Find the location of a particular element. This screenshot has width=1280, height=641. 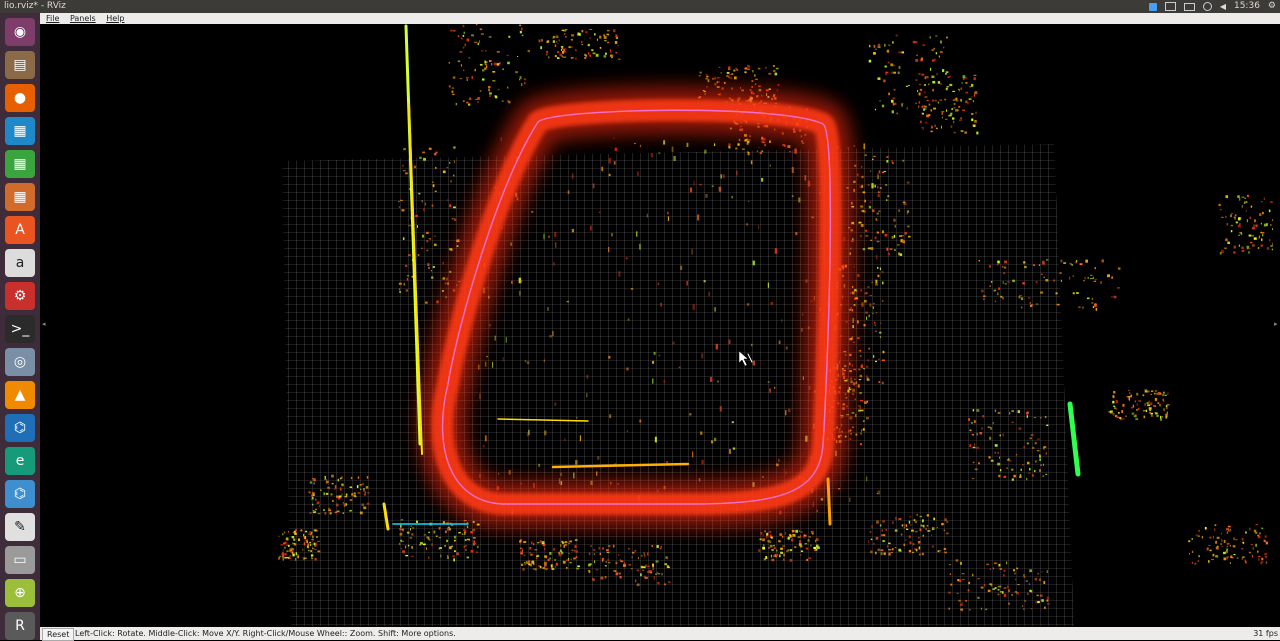

clock: 15:36 is located at coordinates (1247, 6).